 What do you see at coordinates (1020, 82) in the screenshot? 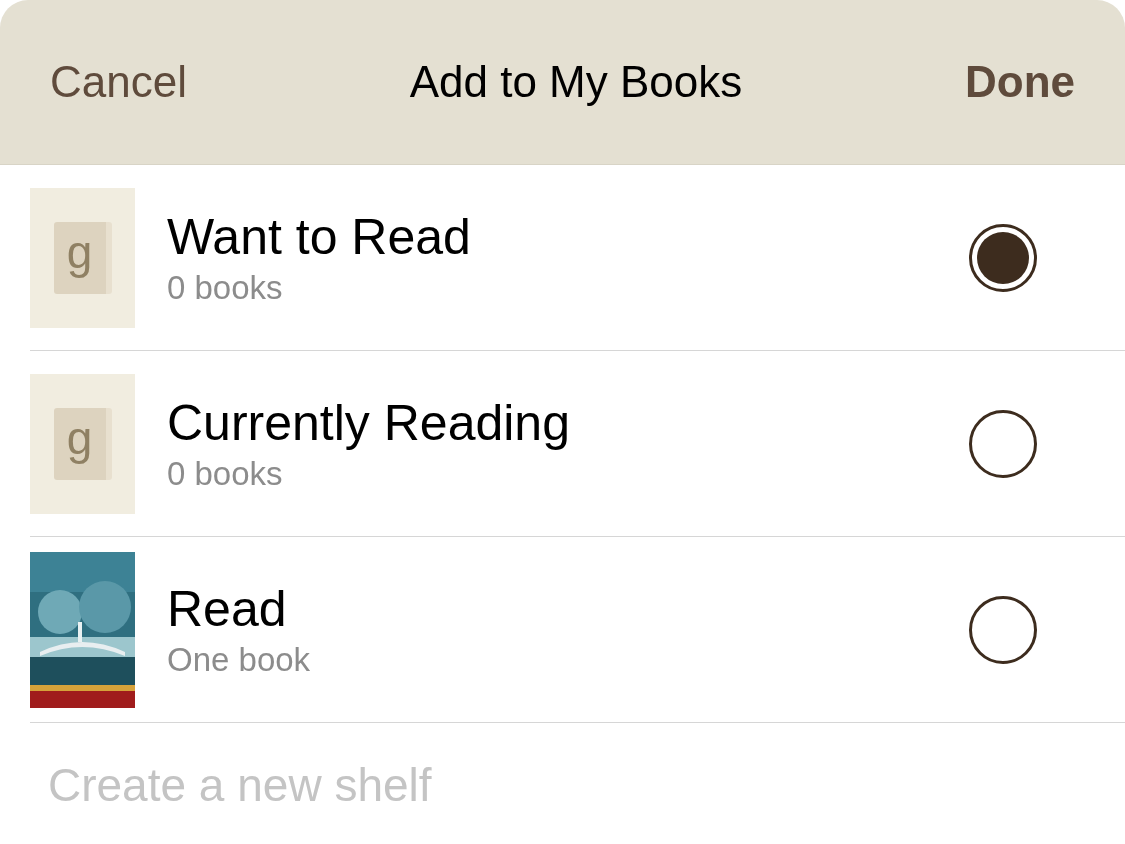
I see `done-button: Done` at bounding box center [1020, 82].